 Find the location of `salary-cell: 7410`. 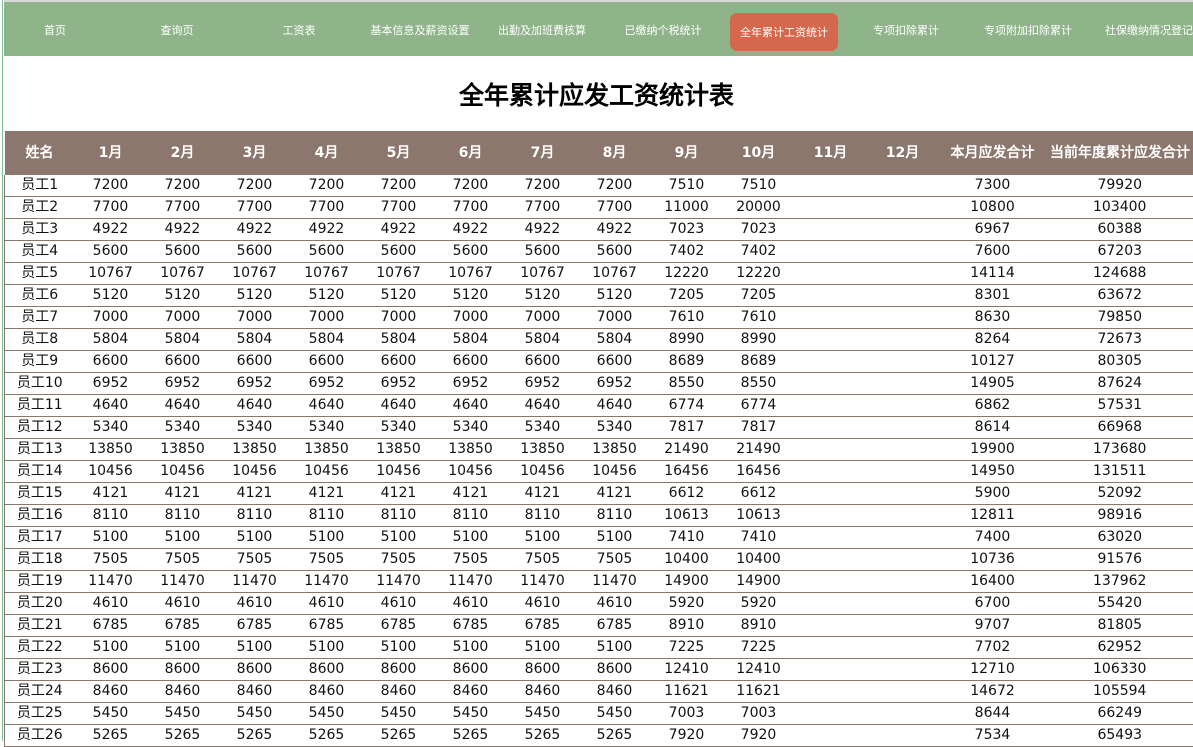

salary-cell: 7410 is located at coordinates (759, 538).